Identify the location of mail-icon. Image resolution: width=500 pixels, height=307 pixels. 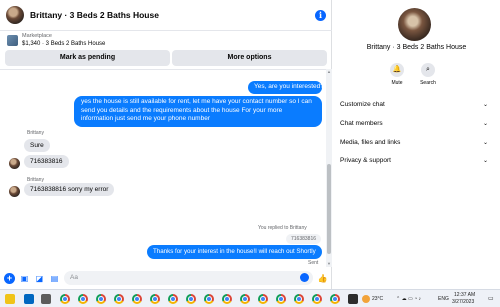
(29, 299).